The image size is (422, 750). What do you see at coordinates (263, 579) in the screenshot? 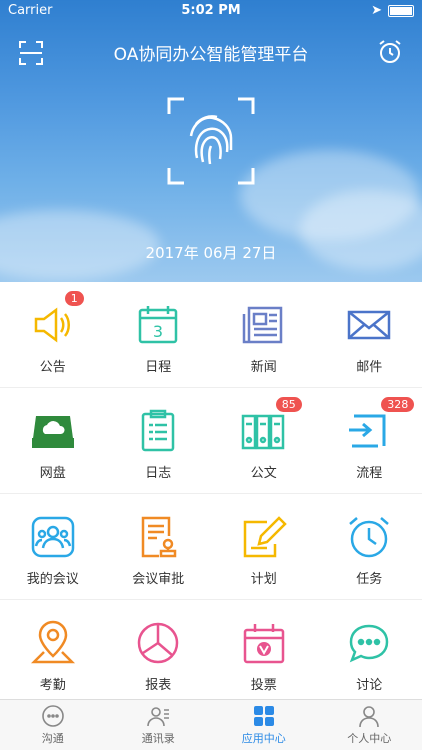
I see `app-label: 计划` at bounding box center [263, 579].